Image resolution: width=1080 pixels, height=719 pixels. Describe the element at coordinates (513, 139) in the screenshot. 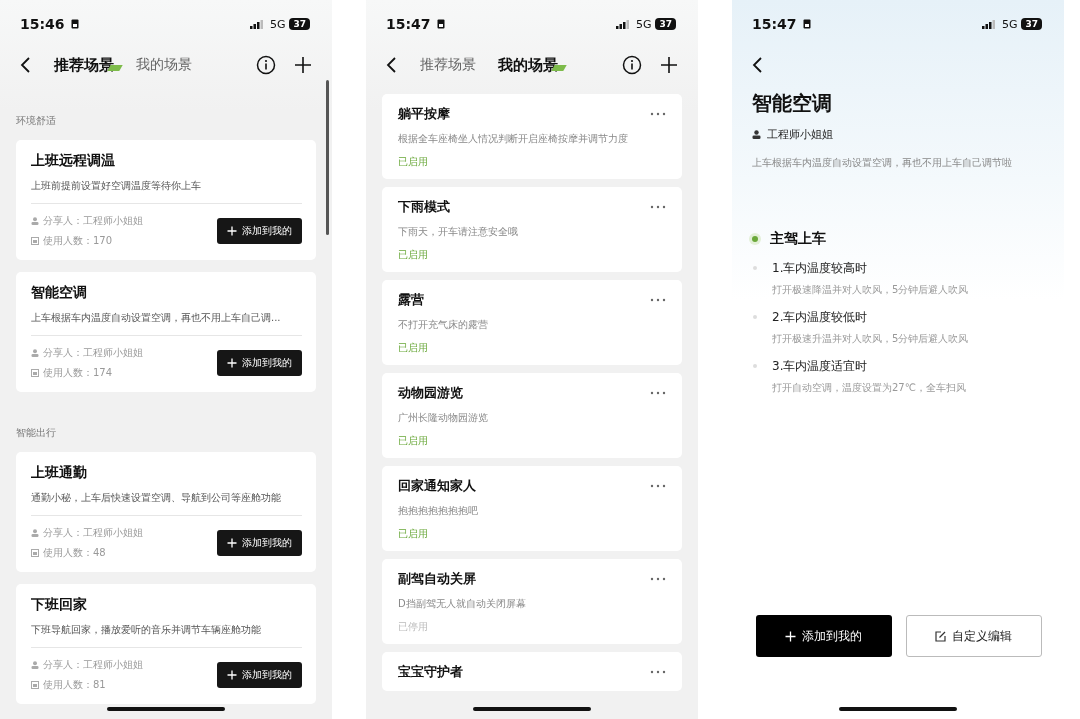

I see `card-description: 根据全车座椅坐人情况判断开启座椅按摩并调节力度` at that location.